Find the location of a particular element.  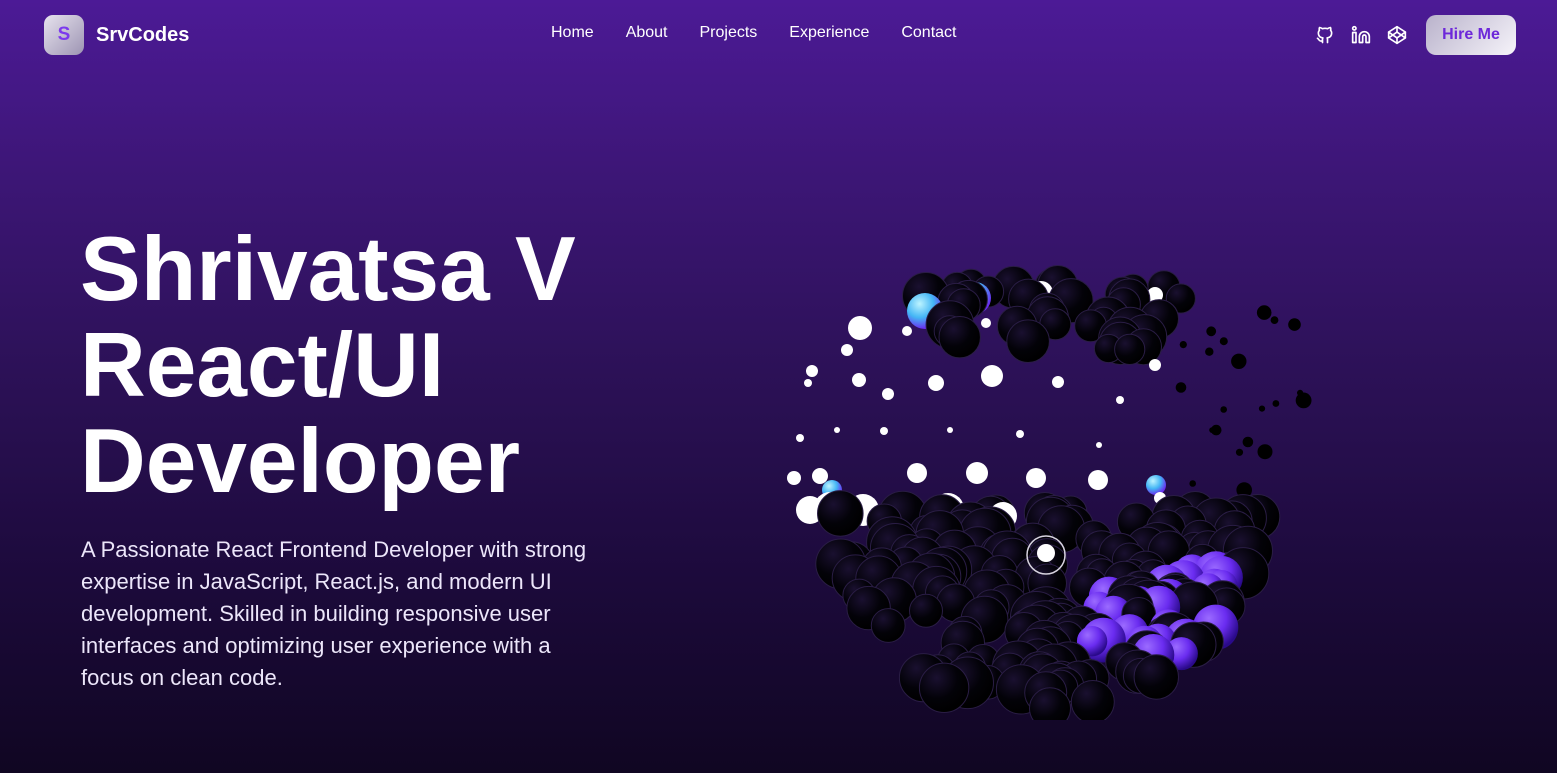

hero-title-line-role: React/UI is located at coordinates (262, 365).